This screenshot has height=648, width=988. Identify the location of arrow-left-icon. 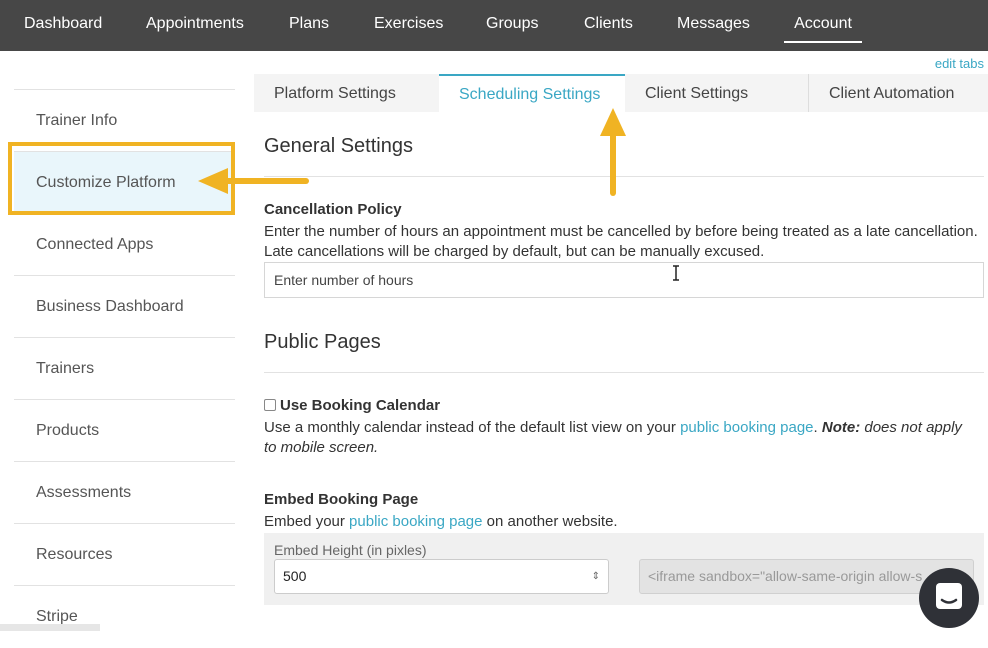
(253, 181).